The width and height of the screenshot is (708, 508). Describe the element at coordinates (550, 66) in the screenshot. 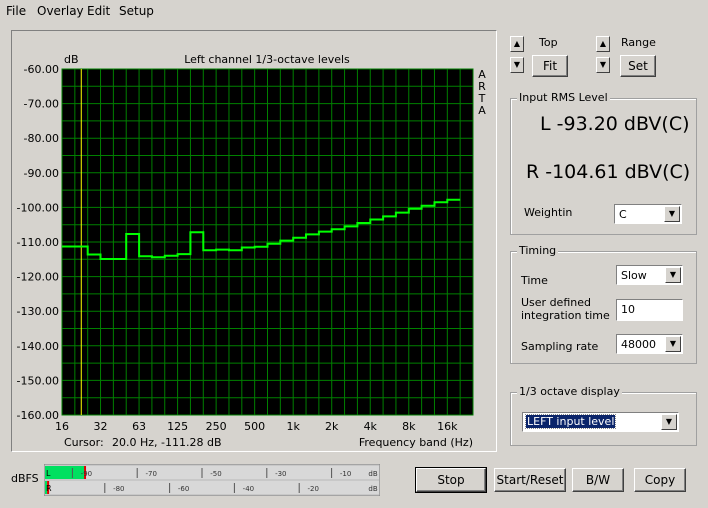

I see `fit-button: Fit` at that location.